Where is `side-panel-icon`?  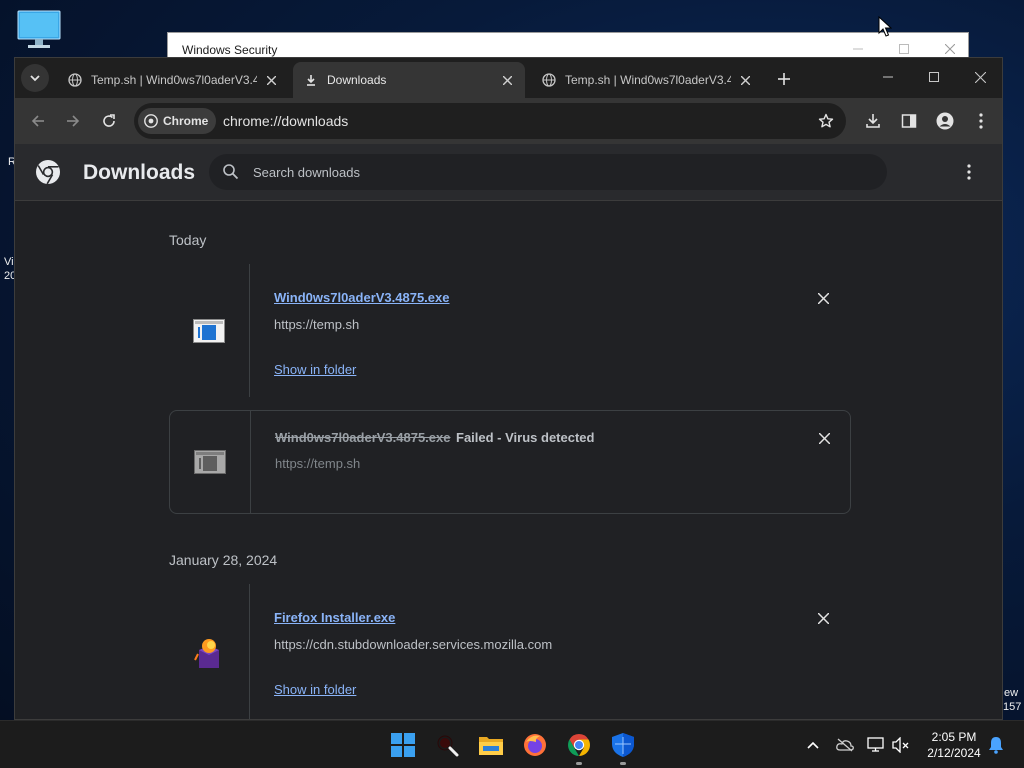 side-panel-icon is located at coordinates (909, 121).